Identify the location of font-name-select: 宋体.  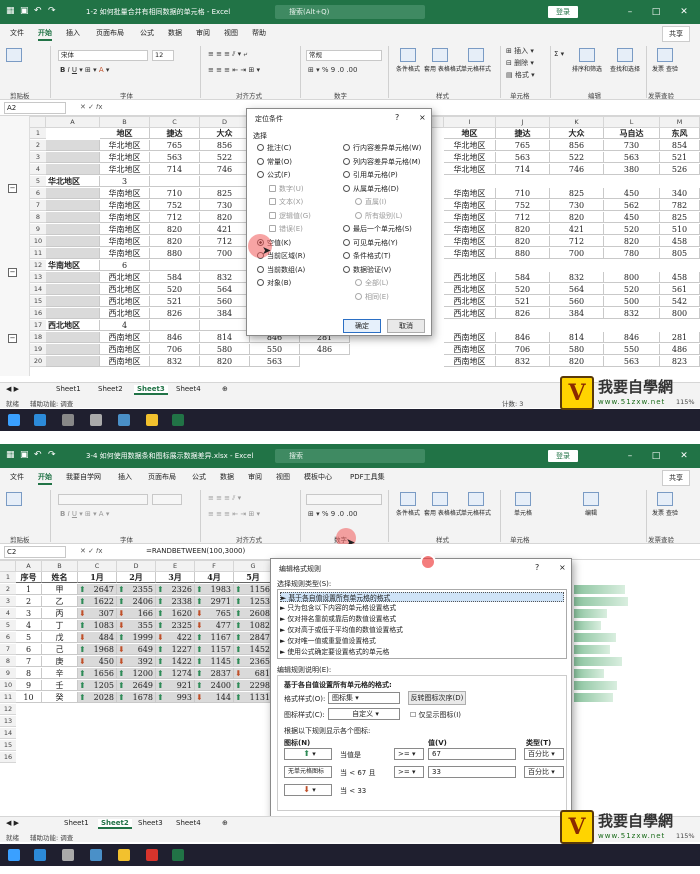
(103, 55).